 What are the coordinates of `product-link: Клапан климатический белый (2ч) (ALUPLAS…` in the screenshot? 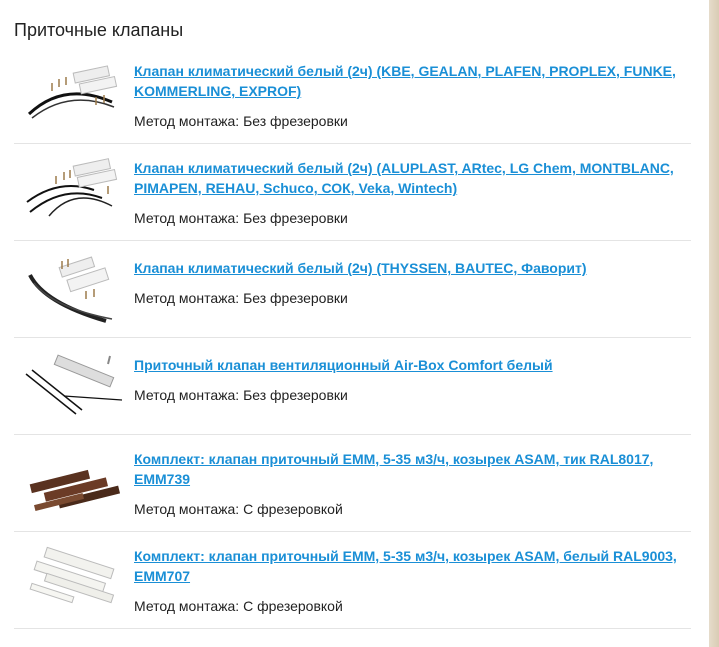 It's located at (409, 178).